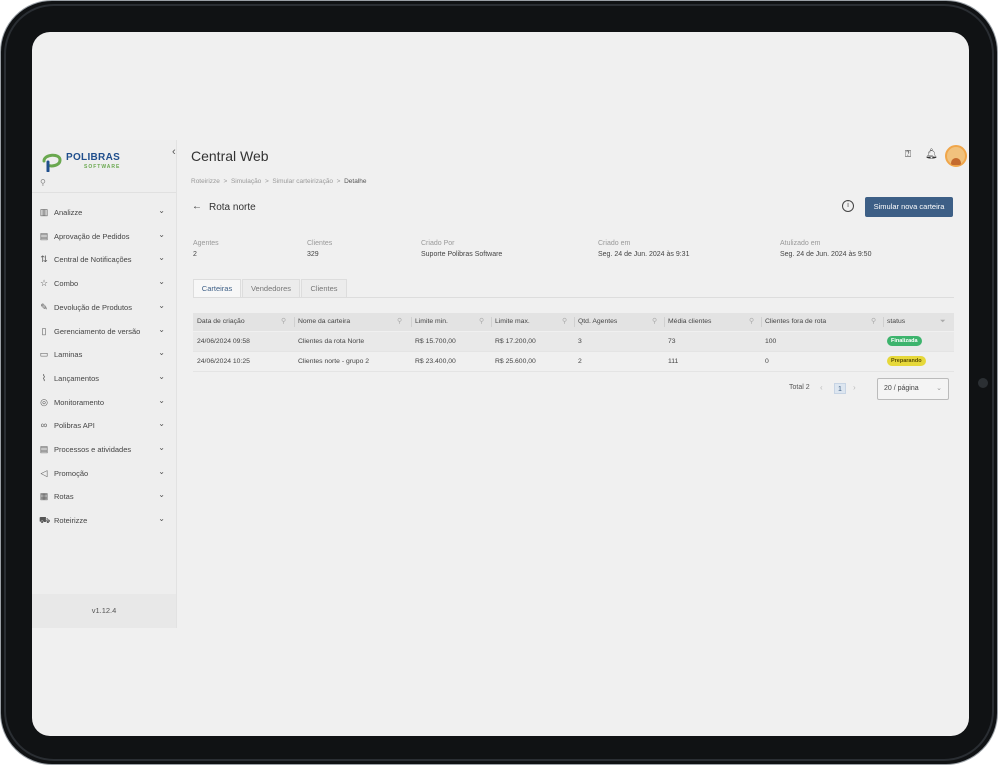 The image size is (1000, 767). What do you see at coordinates (799, 387) in the screenshot?
I see `pagination-total: Total 2` at bounding box center [799, 387].